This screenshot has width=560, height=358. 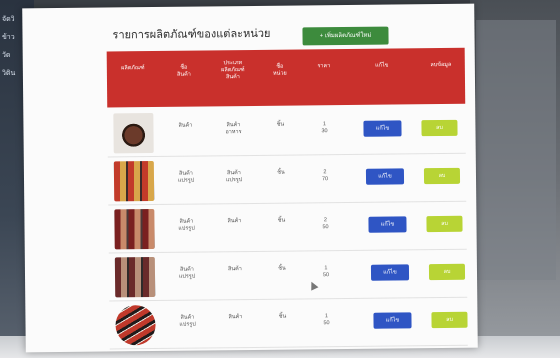 What do you see at coordinates (345, 36) in the screenshot?
I see `add-product-button: + เพิ่มผลิตภัณฑ์ใหม่` at bounding box center [345, 36].